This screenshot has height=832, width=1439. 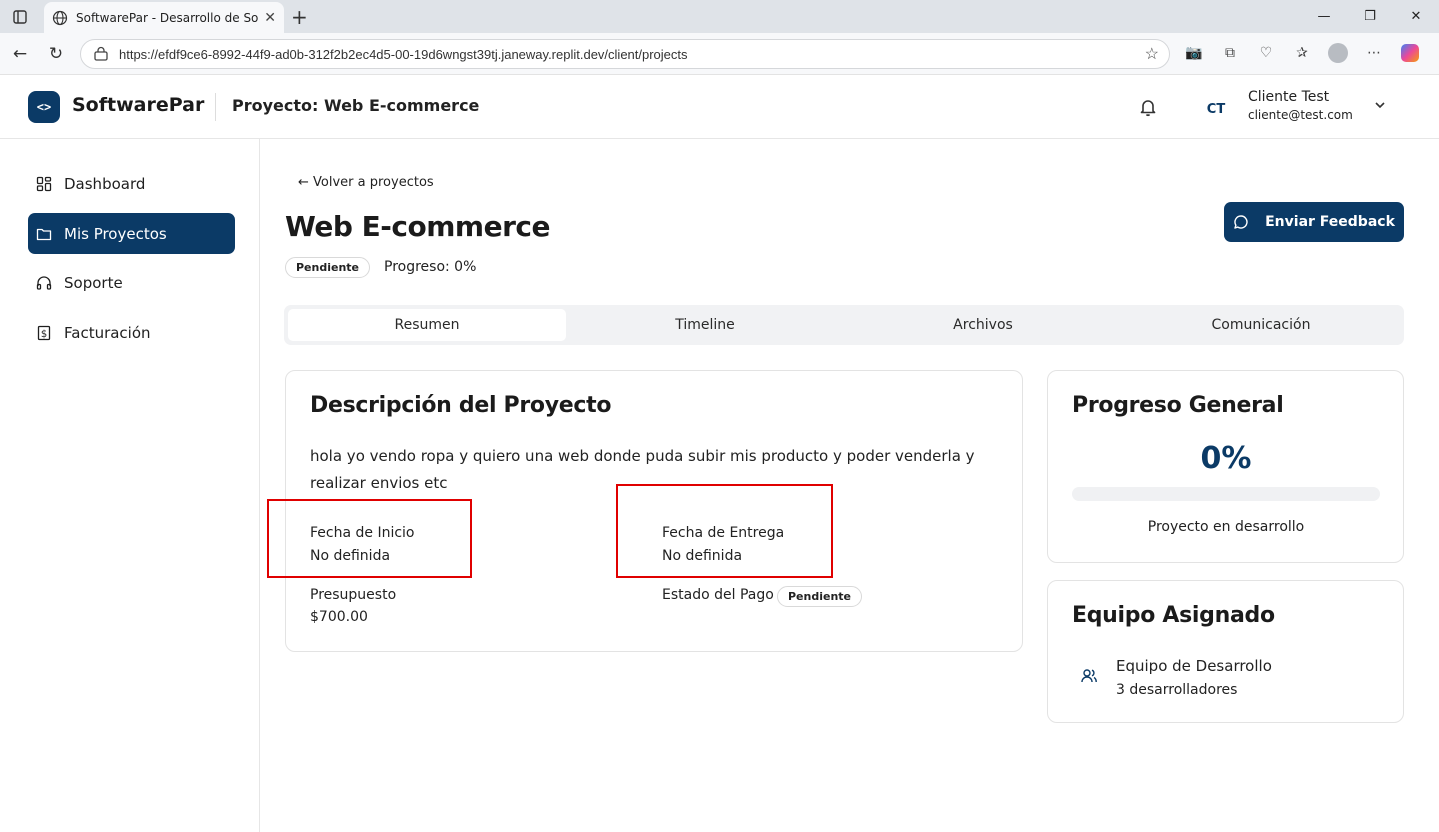 I want to click on progress-status: Proyecto en desarrollo, so click(x=1226, y=527).